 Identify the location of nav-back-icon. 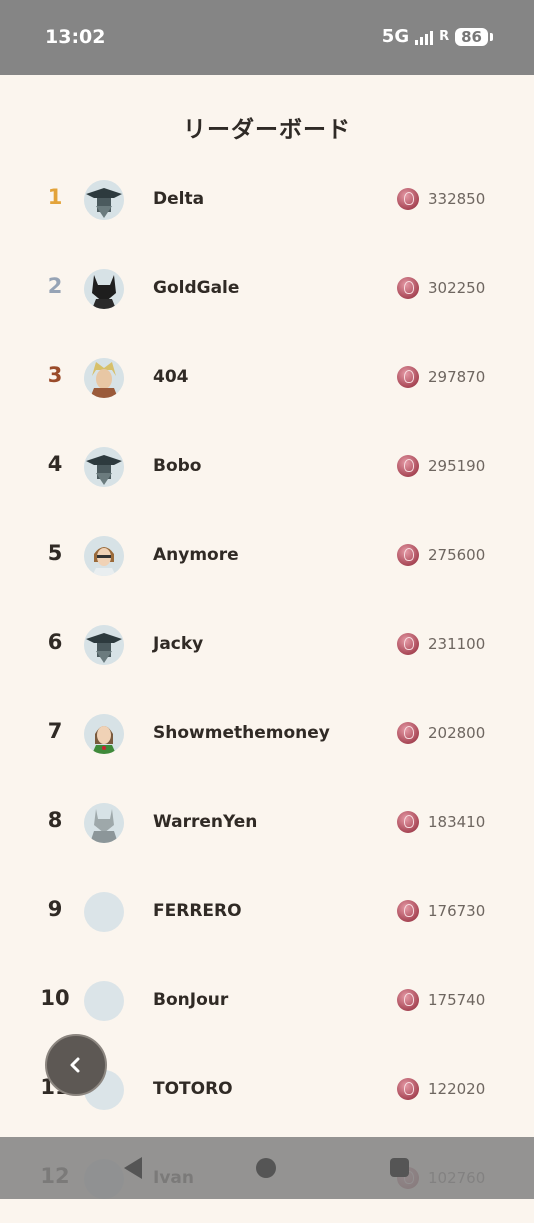
(133, 1168).